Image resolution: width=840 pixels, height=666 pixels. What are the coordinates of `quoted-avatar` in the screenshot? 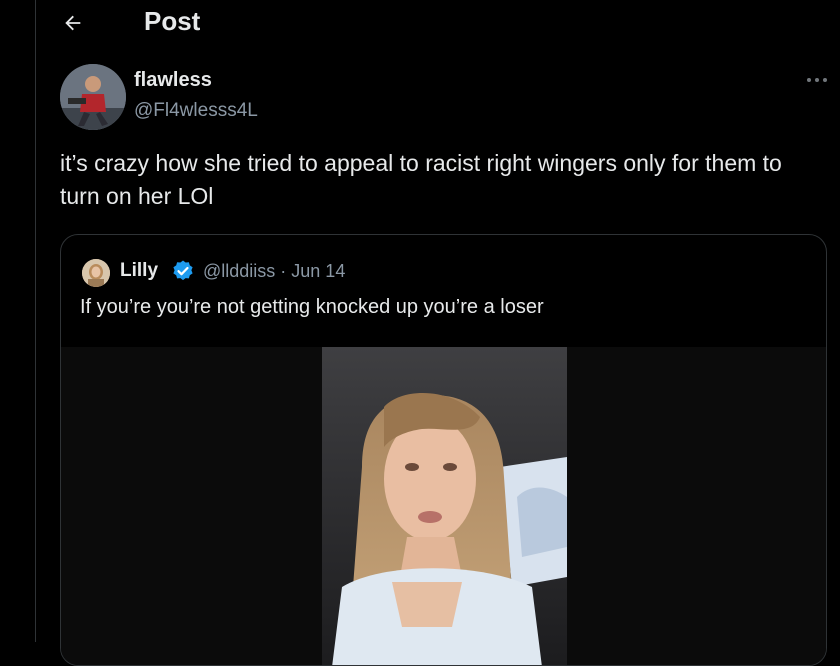 It's located at (96, 273).